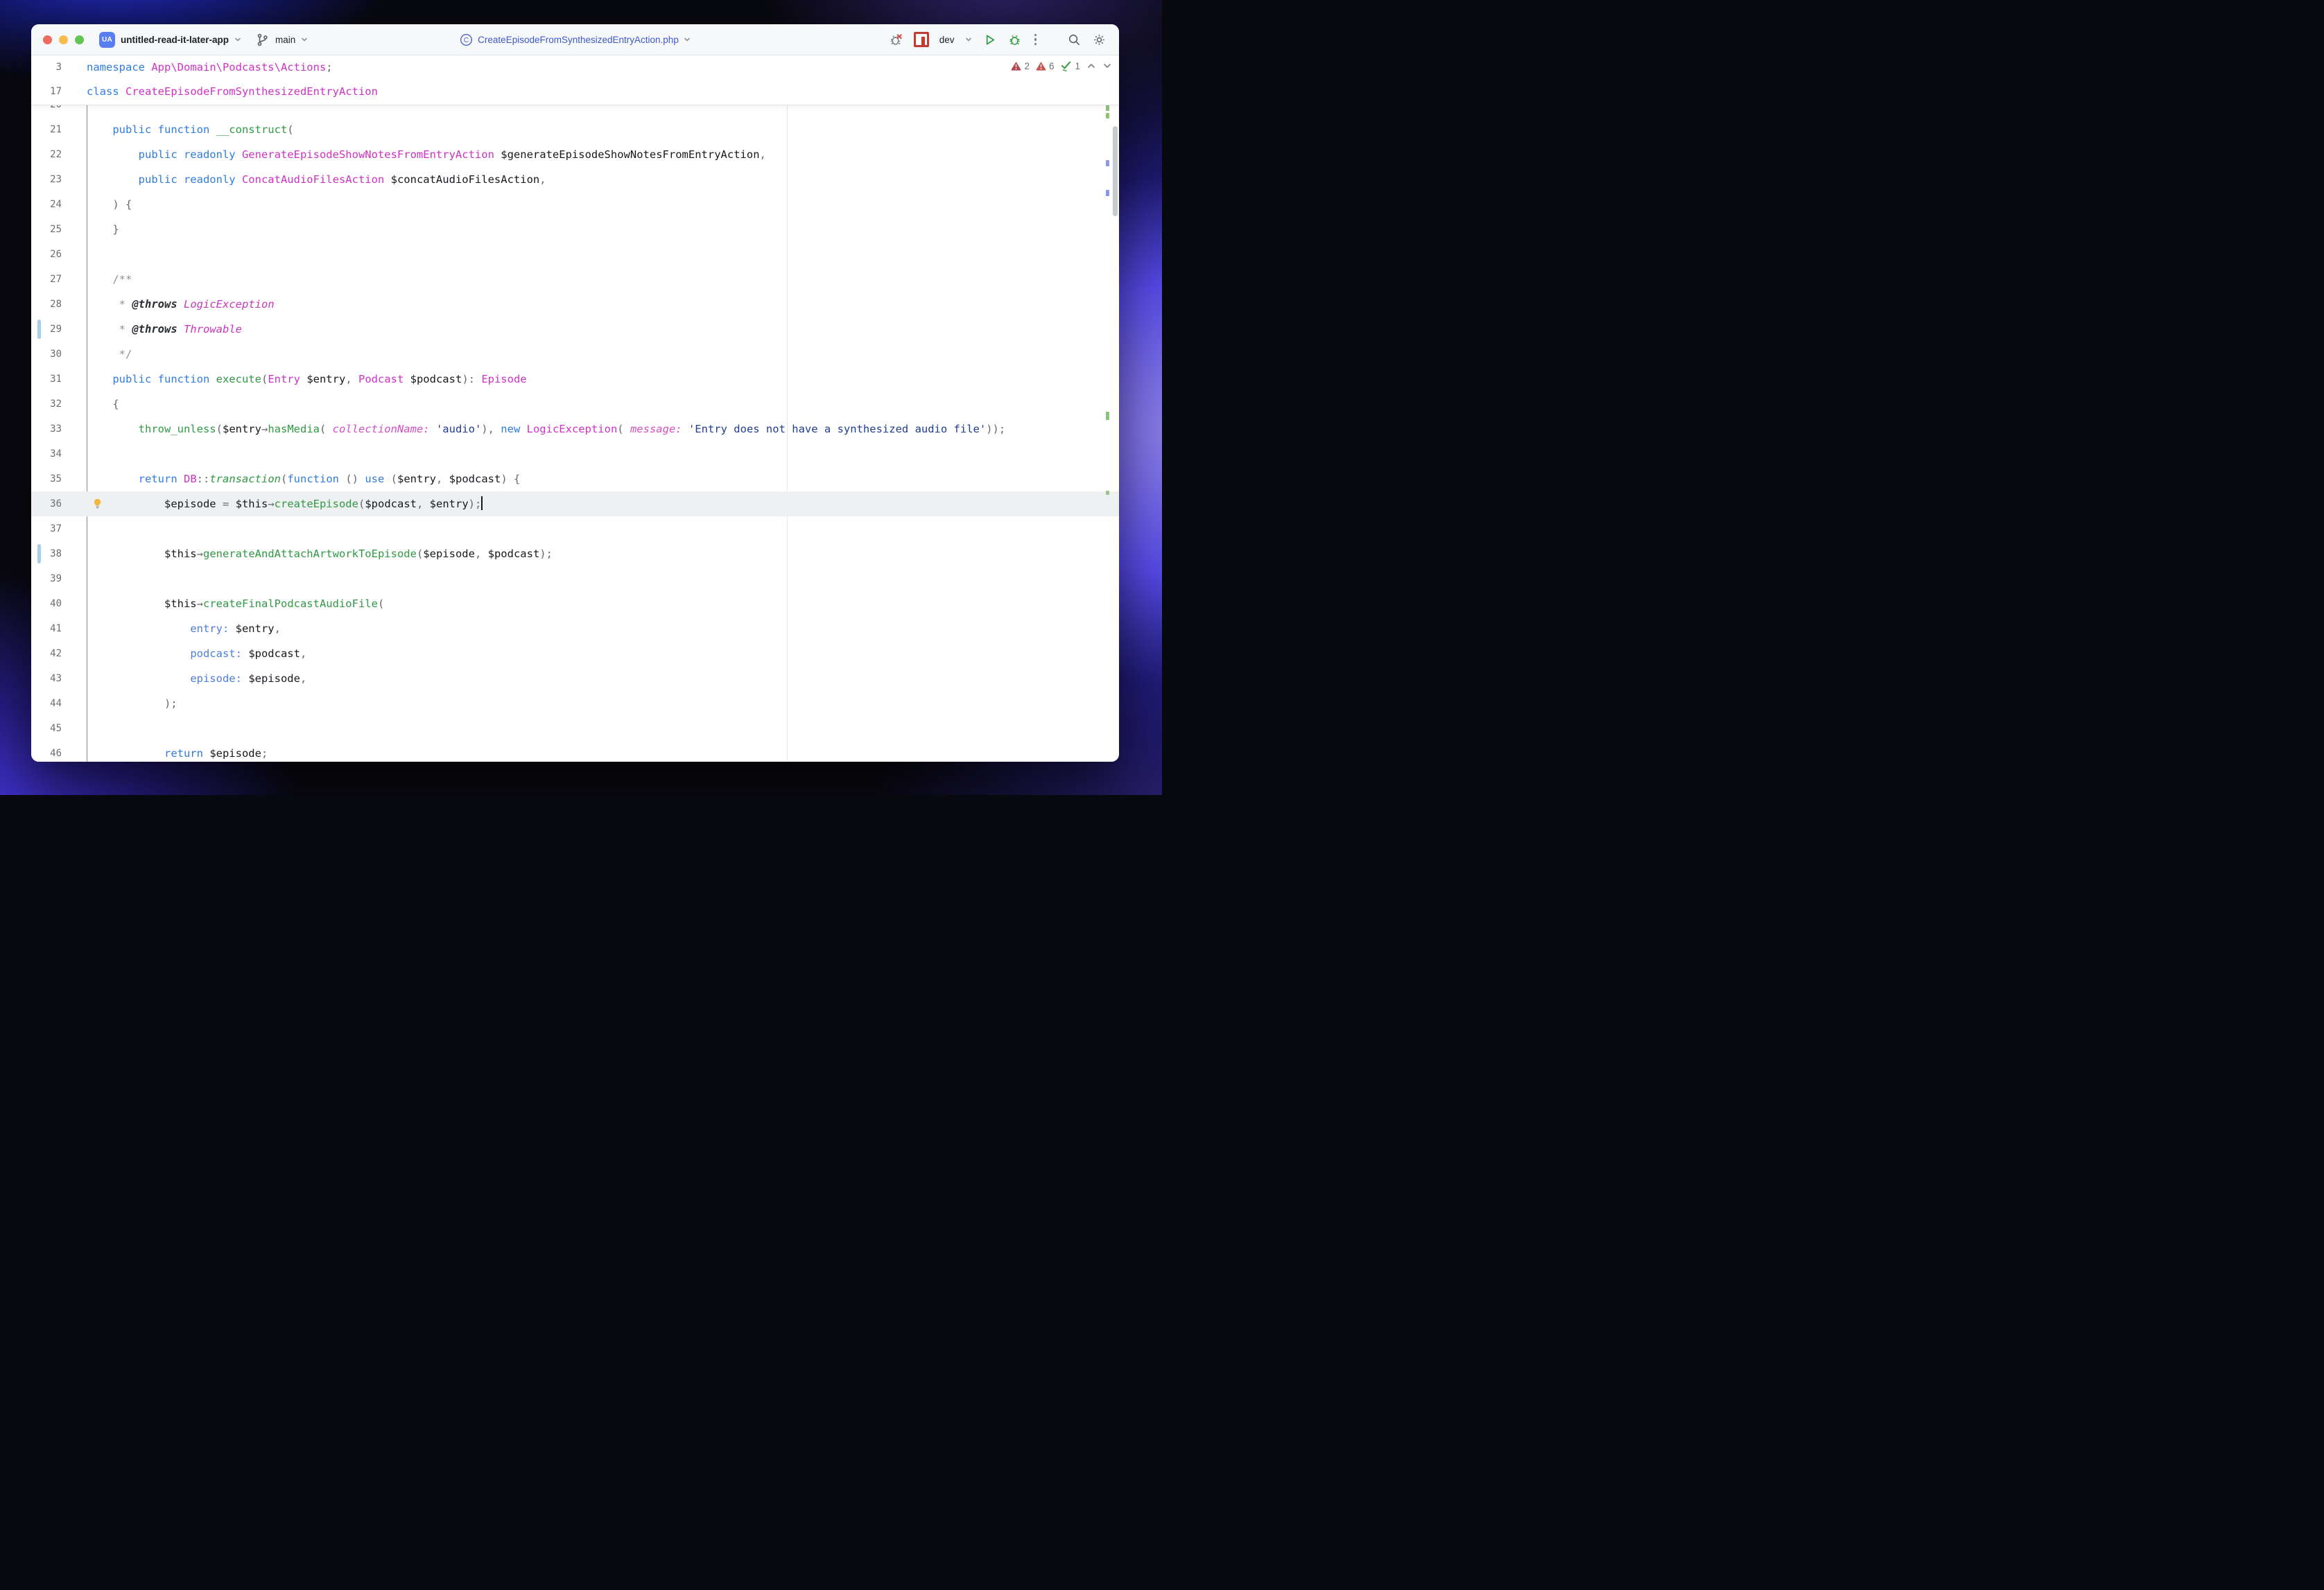 The width and height of the screenshot is (2324, 1590). Describe the element at coordinates (575, 354) in the screenshot. I see `code-line-30: 30 */` at that location.